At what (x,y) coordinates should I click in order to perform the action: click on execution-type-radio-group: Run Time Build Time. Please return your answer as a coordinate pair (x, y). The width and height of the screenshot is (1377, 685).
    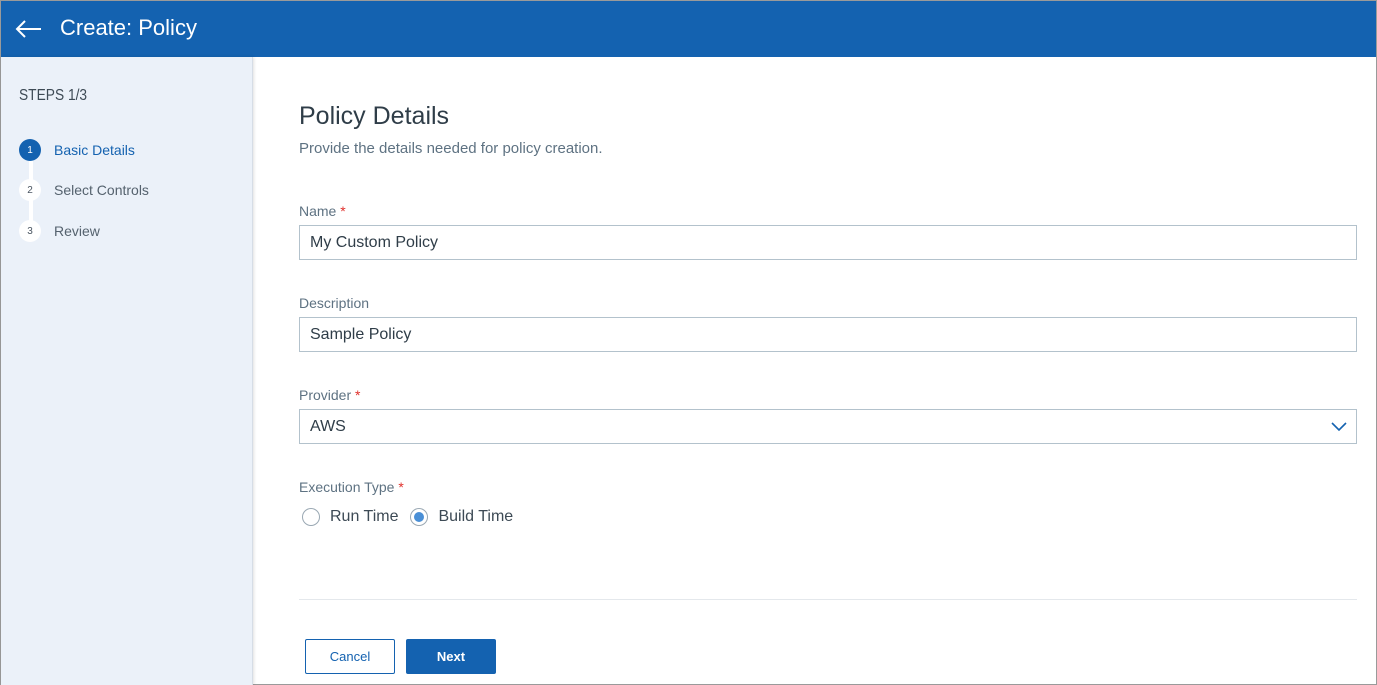
    Looking at the image, I should click on (413, 517).